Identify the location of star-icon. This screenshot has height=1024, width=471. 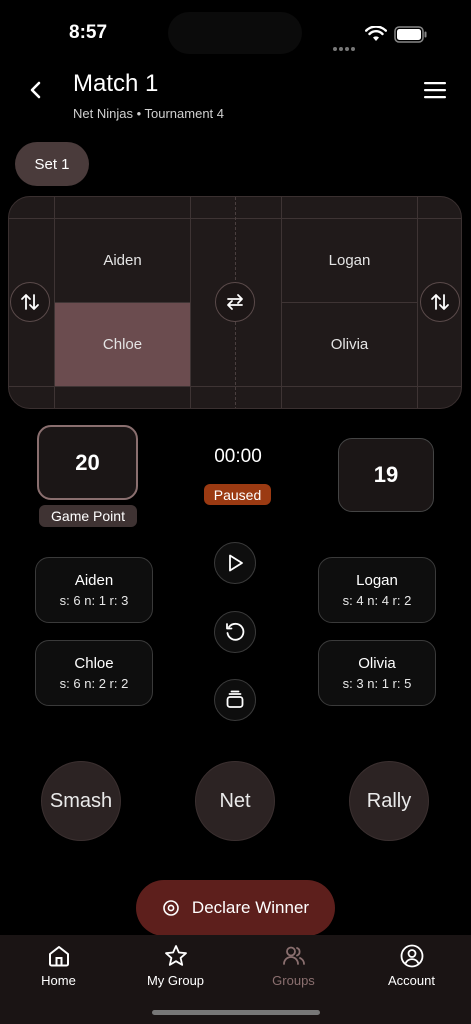
(175, 955).